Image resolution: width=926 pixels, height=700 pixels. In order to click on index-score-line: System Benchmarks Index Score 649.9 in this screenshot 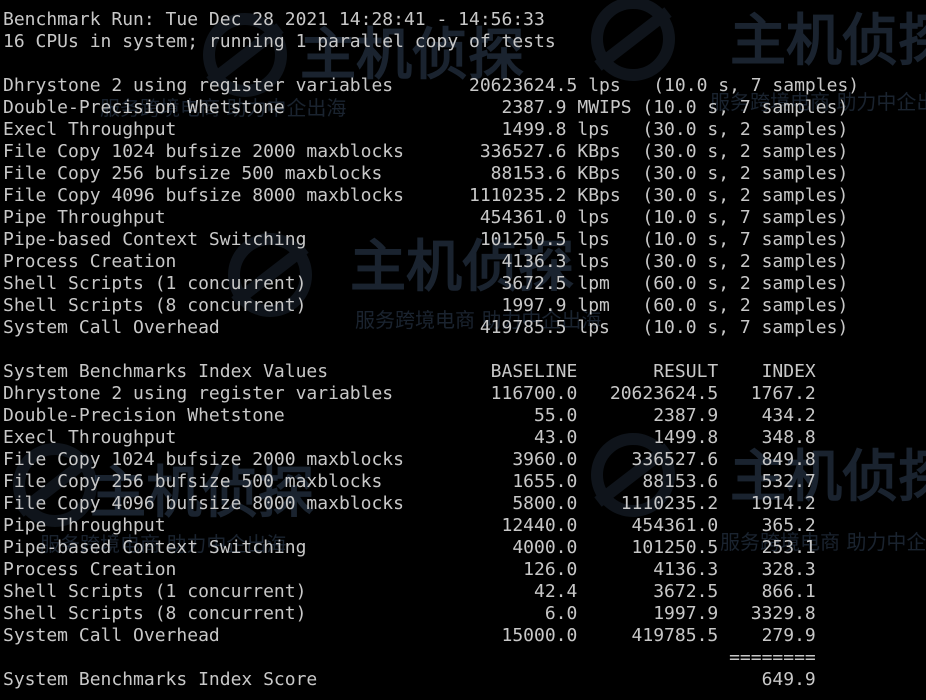, I will do `click(409, 679)`.